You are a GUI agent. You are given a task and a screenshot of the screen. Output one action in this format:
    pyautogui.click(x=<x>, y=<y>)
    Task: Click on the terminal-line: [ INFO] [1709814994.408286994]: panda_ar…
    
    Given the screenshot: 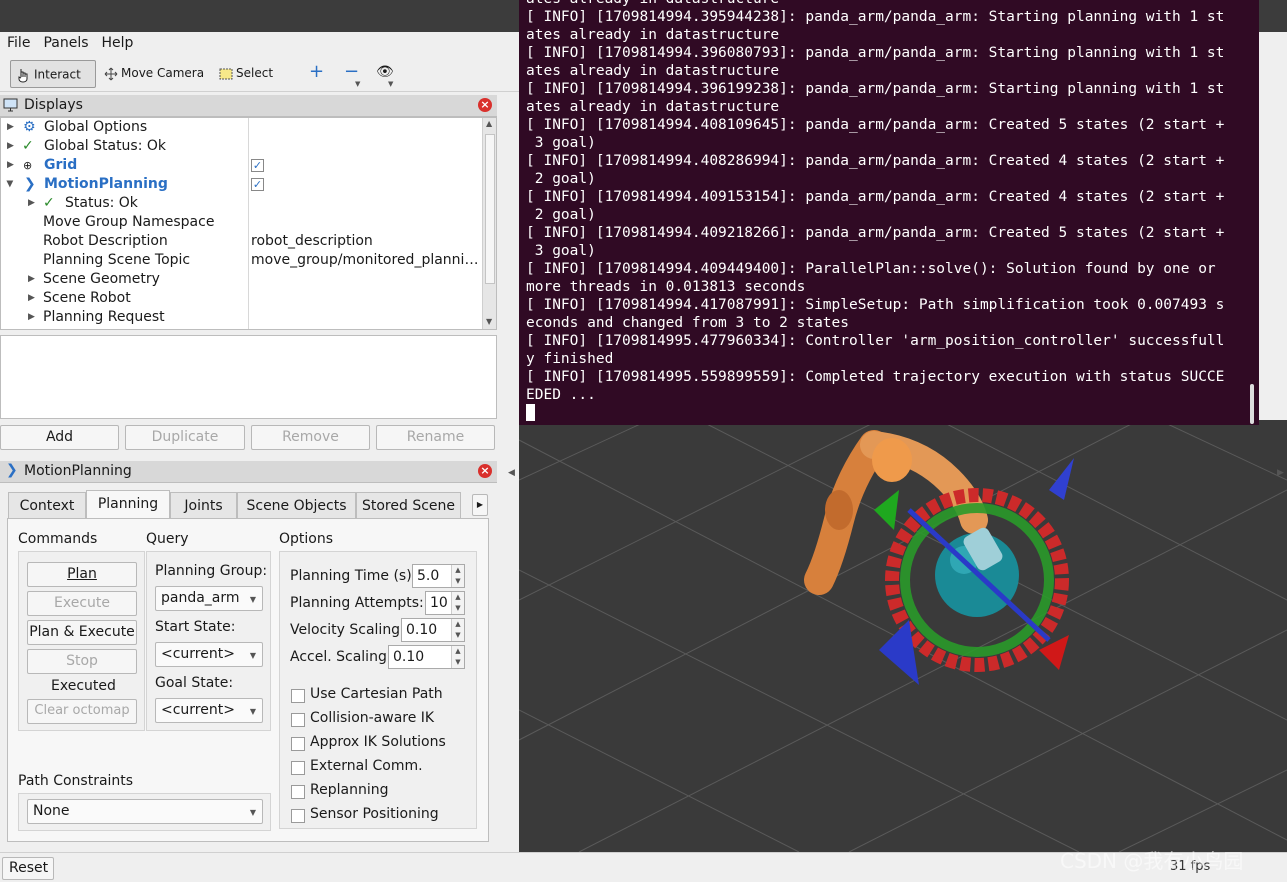 What is the action you would take?
    pyautogui.click(x=875, y=161)
    